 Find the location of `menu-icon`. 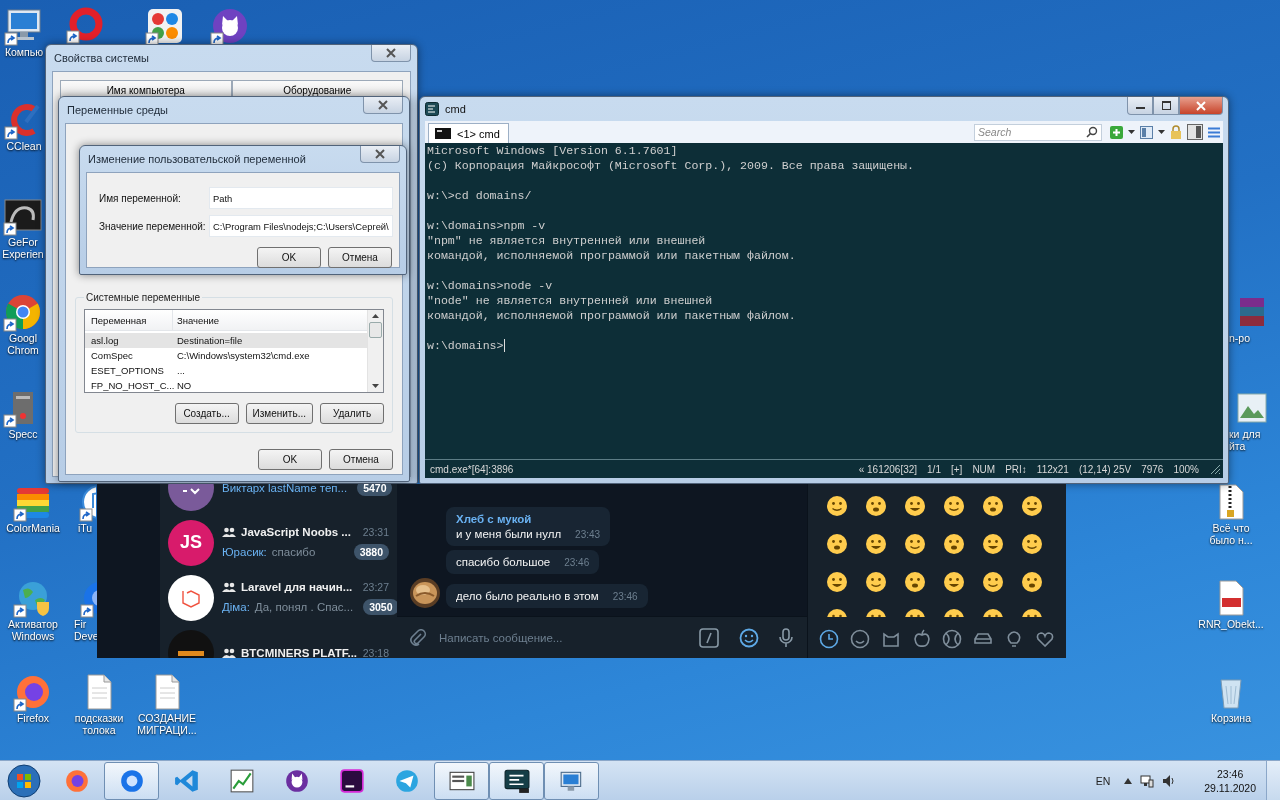

menu-icon is located at coordinates (1214, 132).